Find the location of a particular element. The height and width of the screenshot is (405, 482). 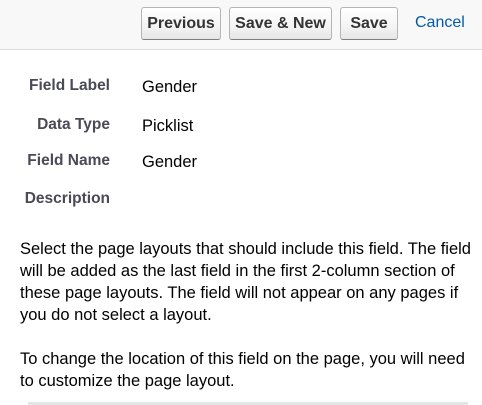

save-and-new-button: Save & New is located at coordinates (280, 23).